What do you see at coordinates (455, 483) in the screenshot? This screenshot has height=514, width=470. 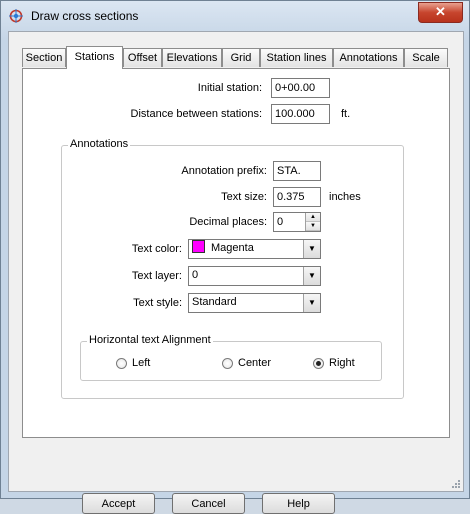 I see `resize-grip-icon` at bounding box center [455, 483].